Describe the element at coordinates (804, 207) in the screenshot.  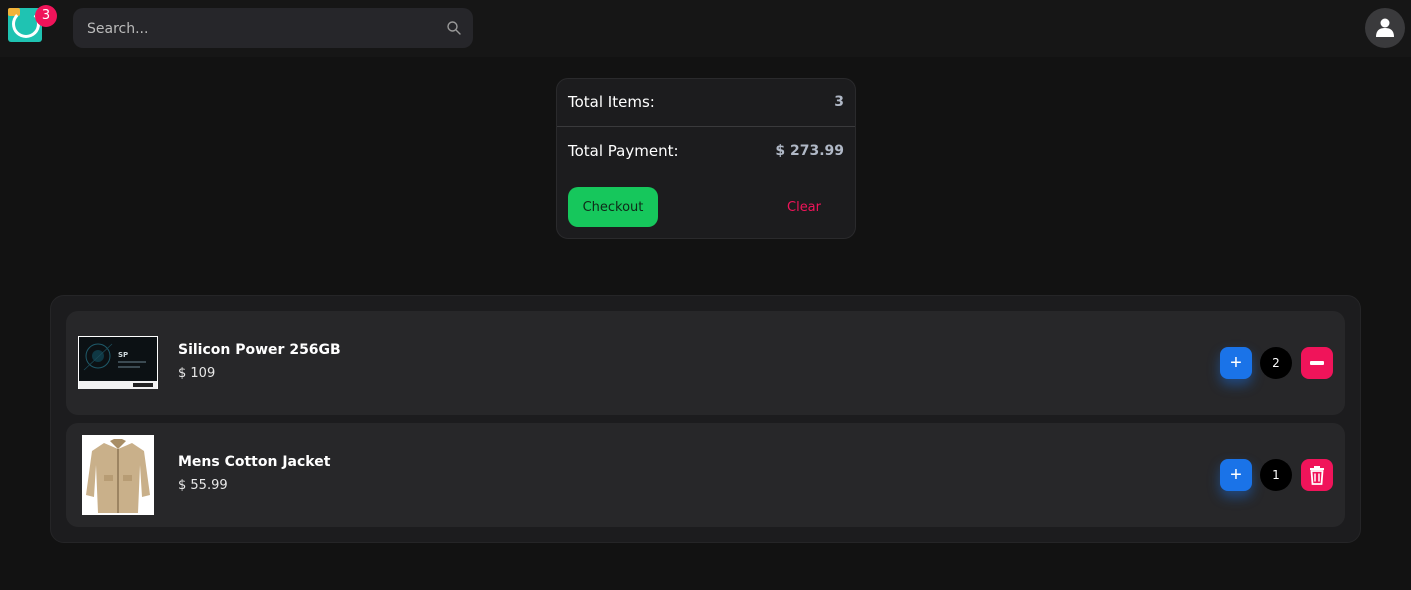
I see `clear-cart-button: Clear` at that location.